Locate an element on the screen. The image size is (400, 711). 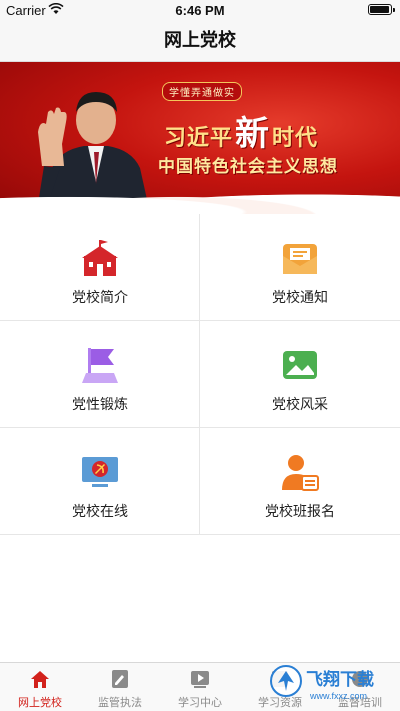
tab-learning-center: 学习中心 is located at coordinates (200, 687).